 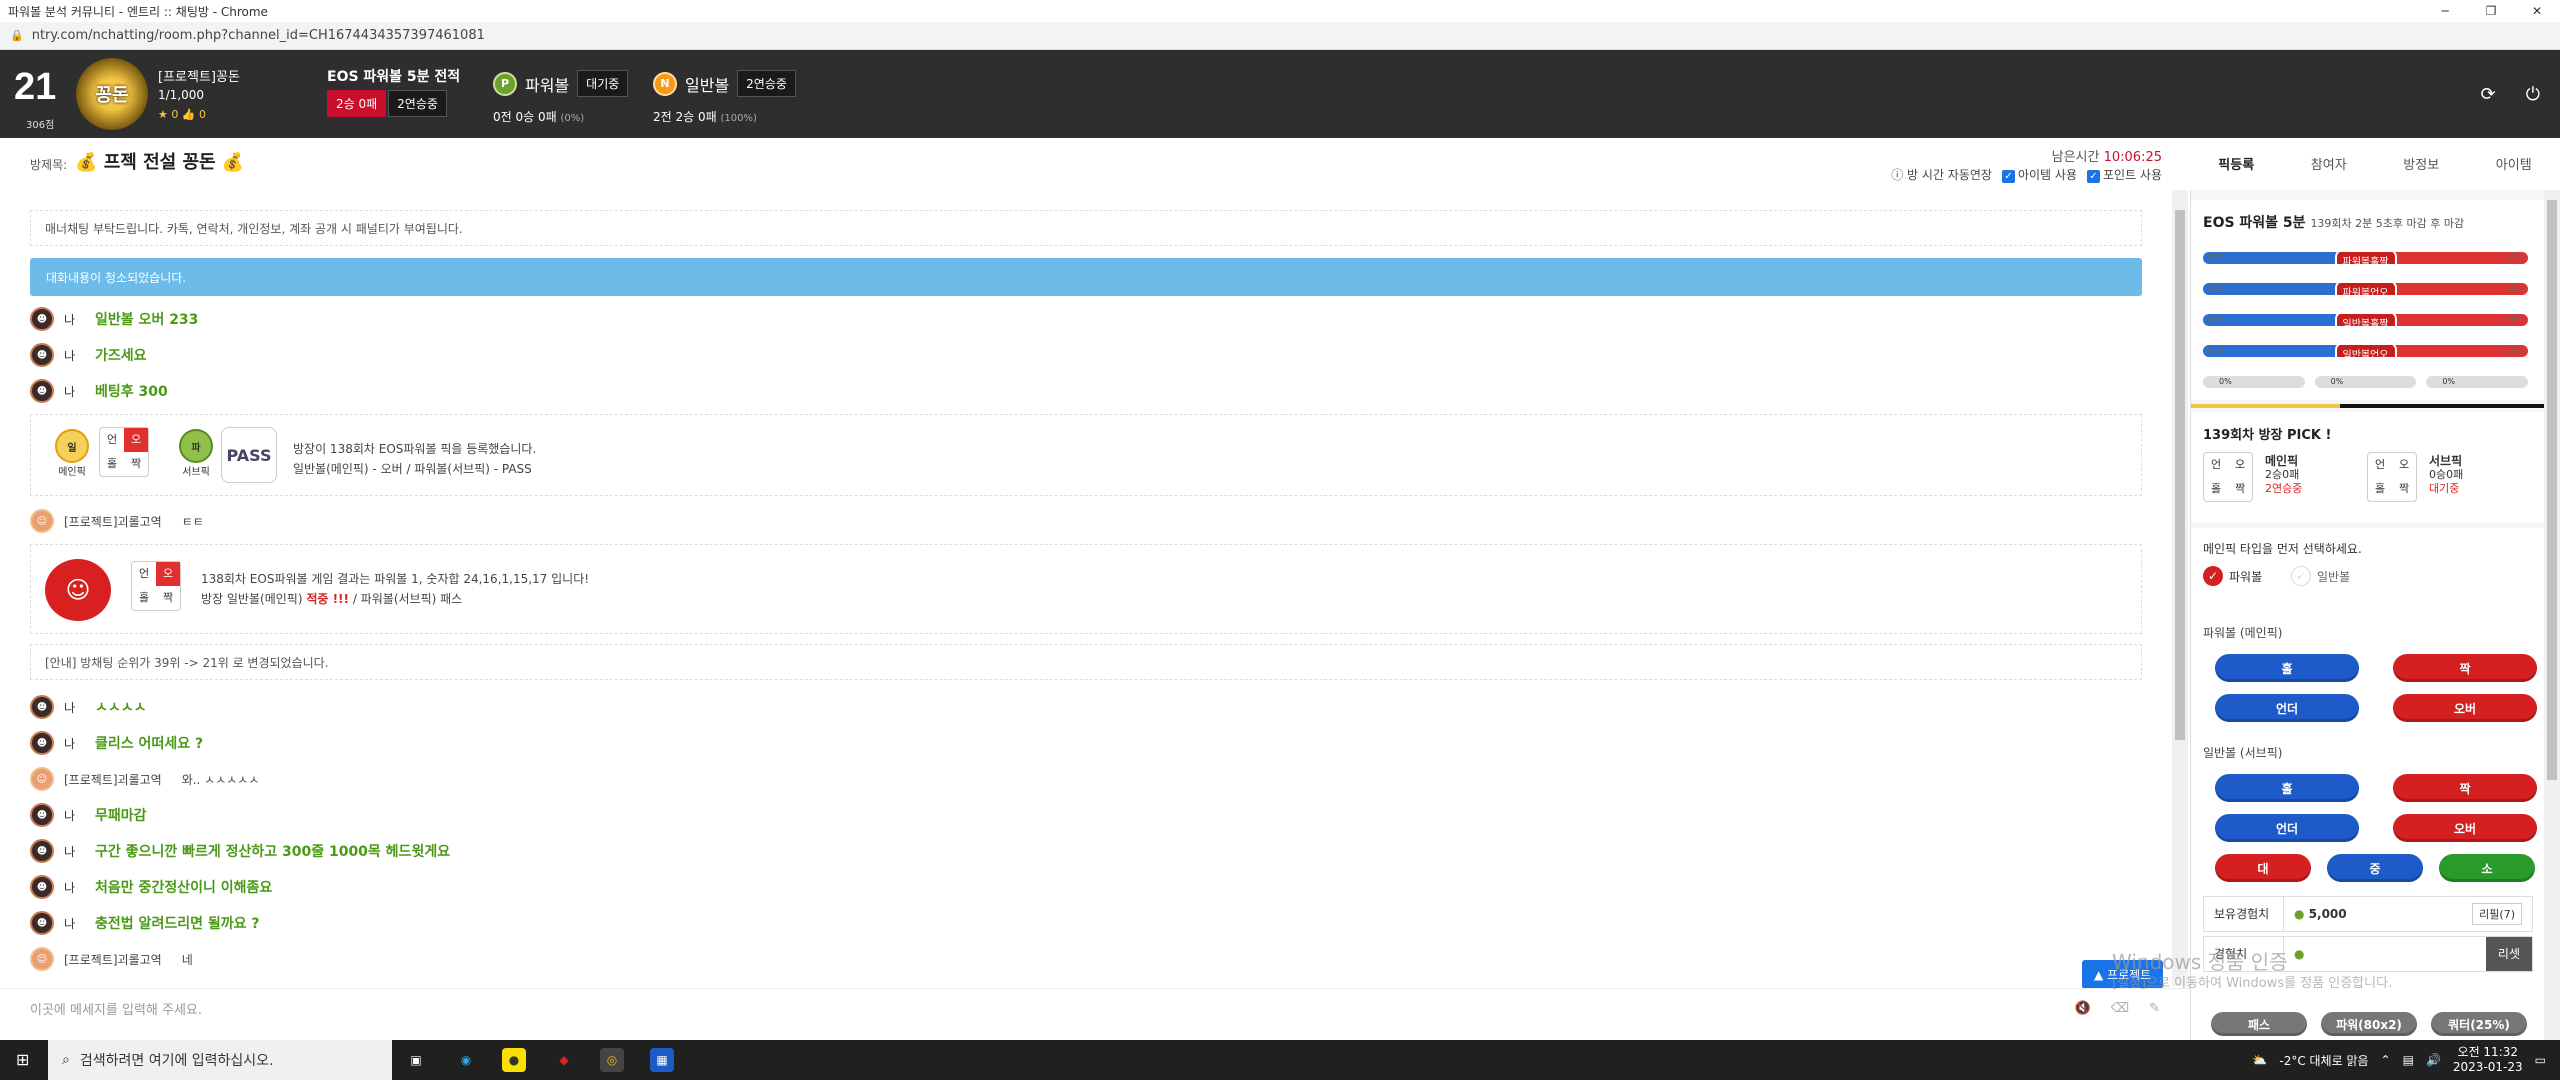 What do you see at coordinates (182, 114) in the screenshot?
I see `room-rating: ★ 0 👍 0` at bounding box center [182, 114].